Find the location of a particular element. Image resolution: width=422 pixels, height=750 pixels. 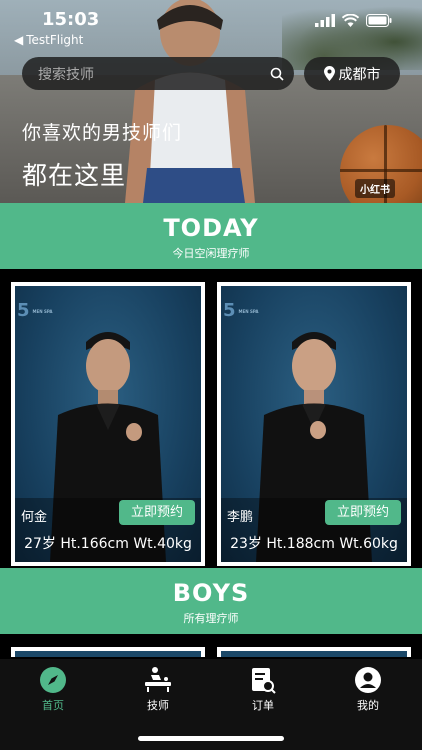

tab-label: 首页 is located at coordinates (53, 705).